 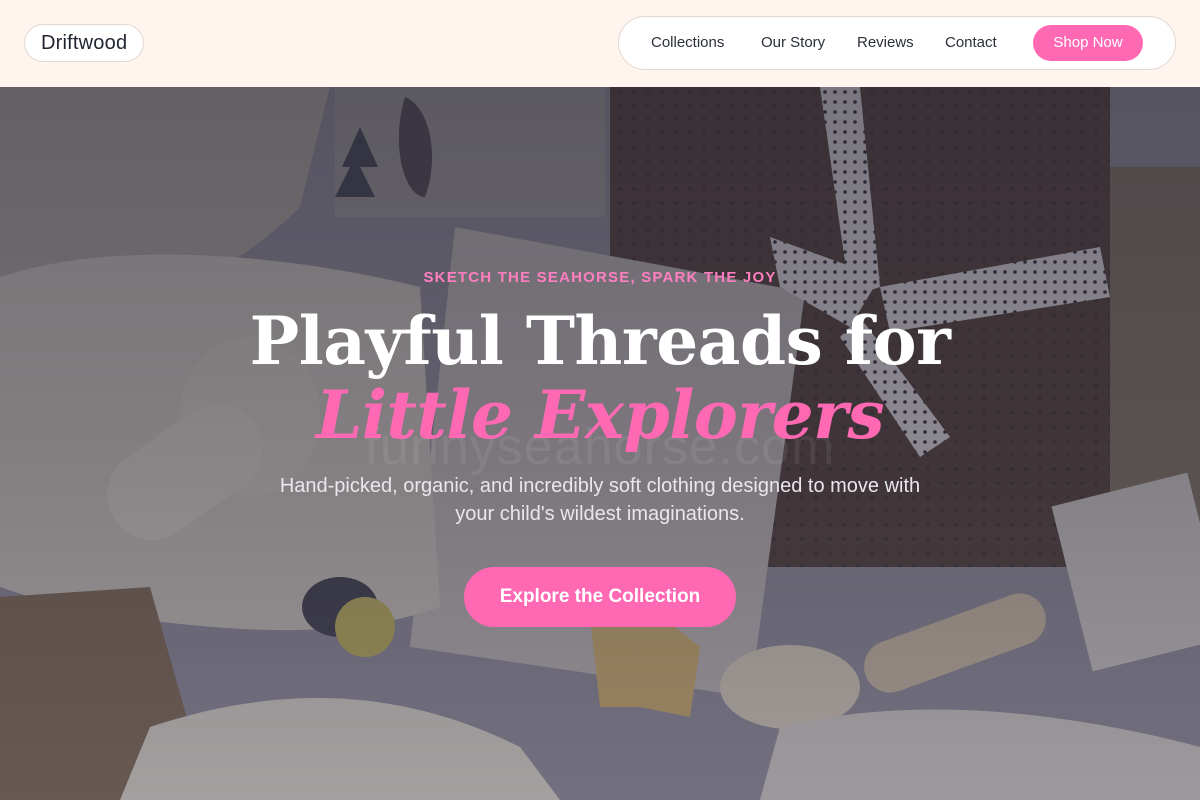 I want to click on hero-title-line1: Playful Threads for, so click(x=600, y=341).